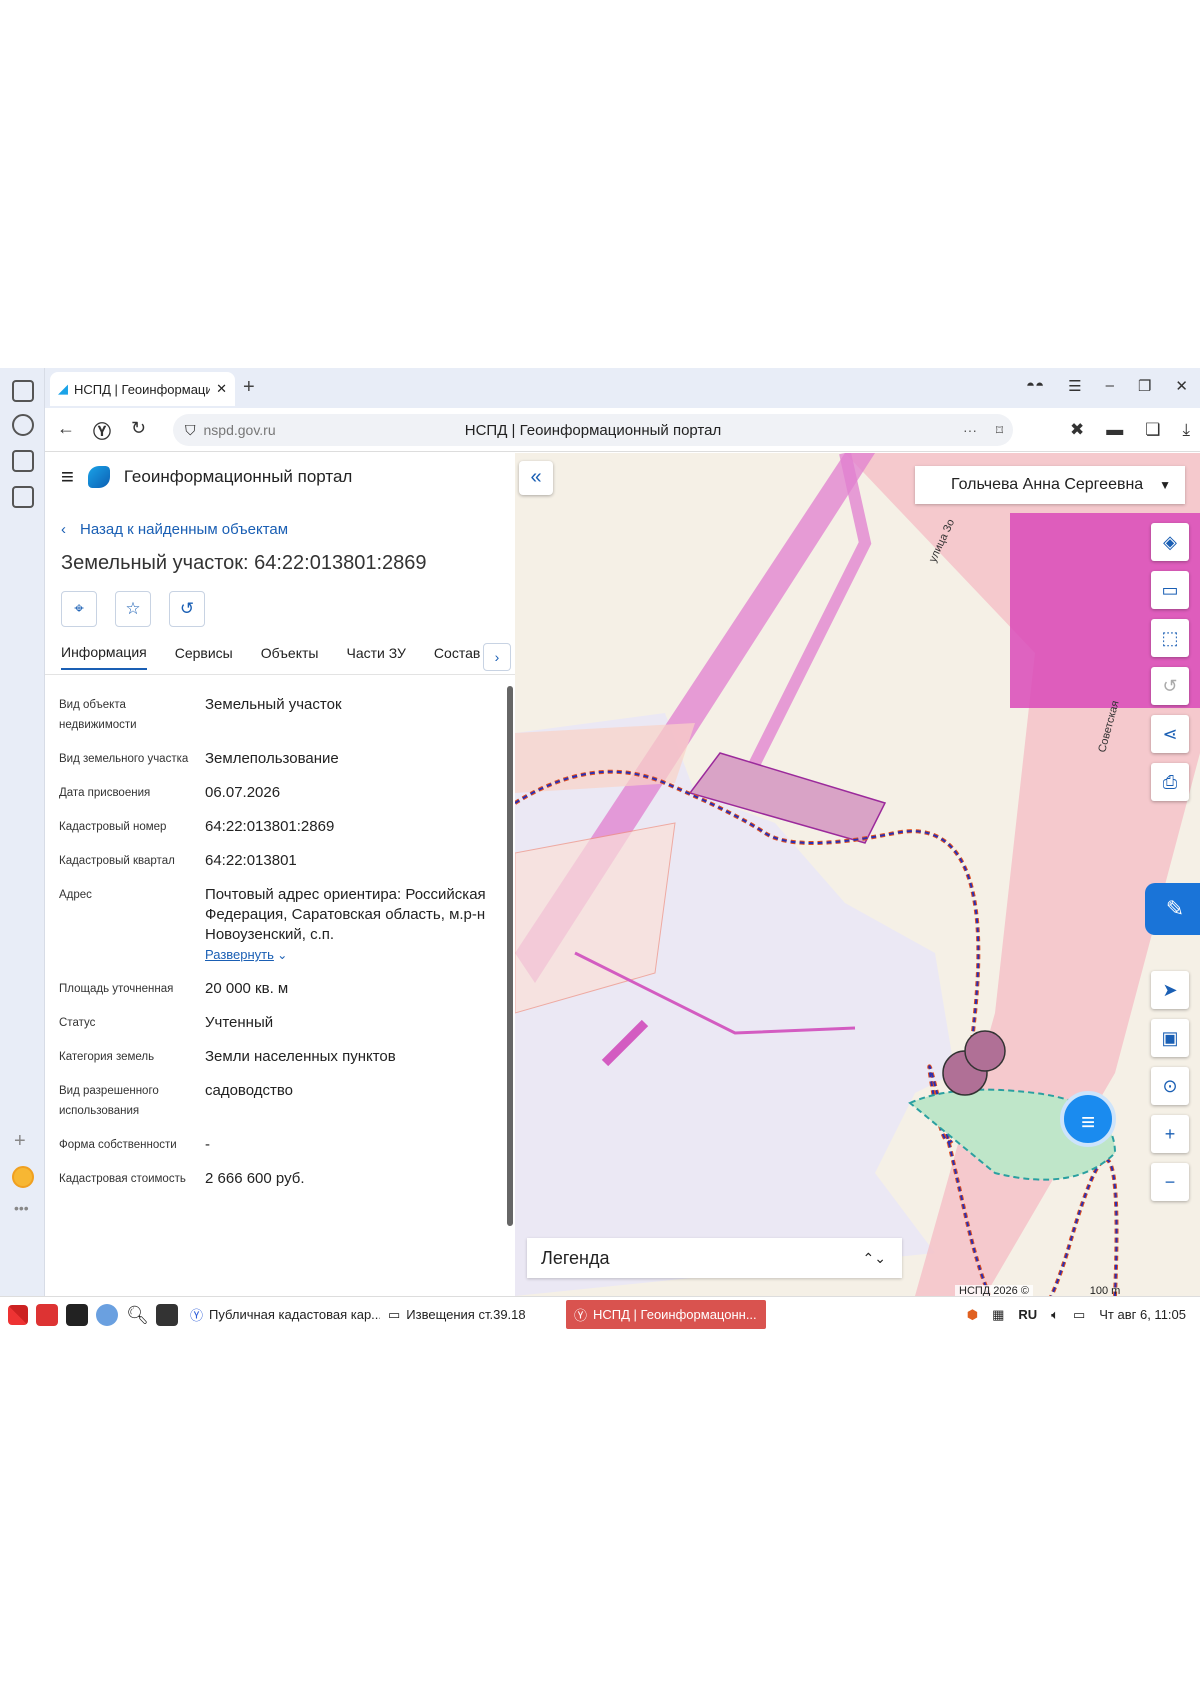 The height and width of the screenshot is (1696, 1200). I want to click on minimize-icon: –, so click(1110, 386).